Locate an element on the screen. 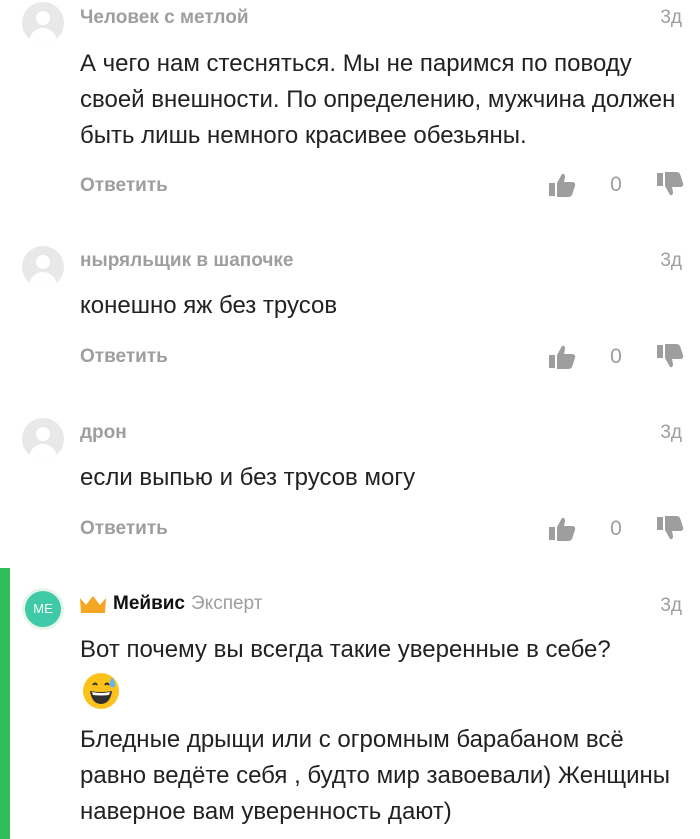  comment-author: Человек с метлой is located at coordinates (164, 18).